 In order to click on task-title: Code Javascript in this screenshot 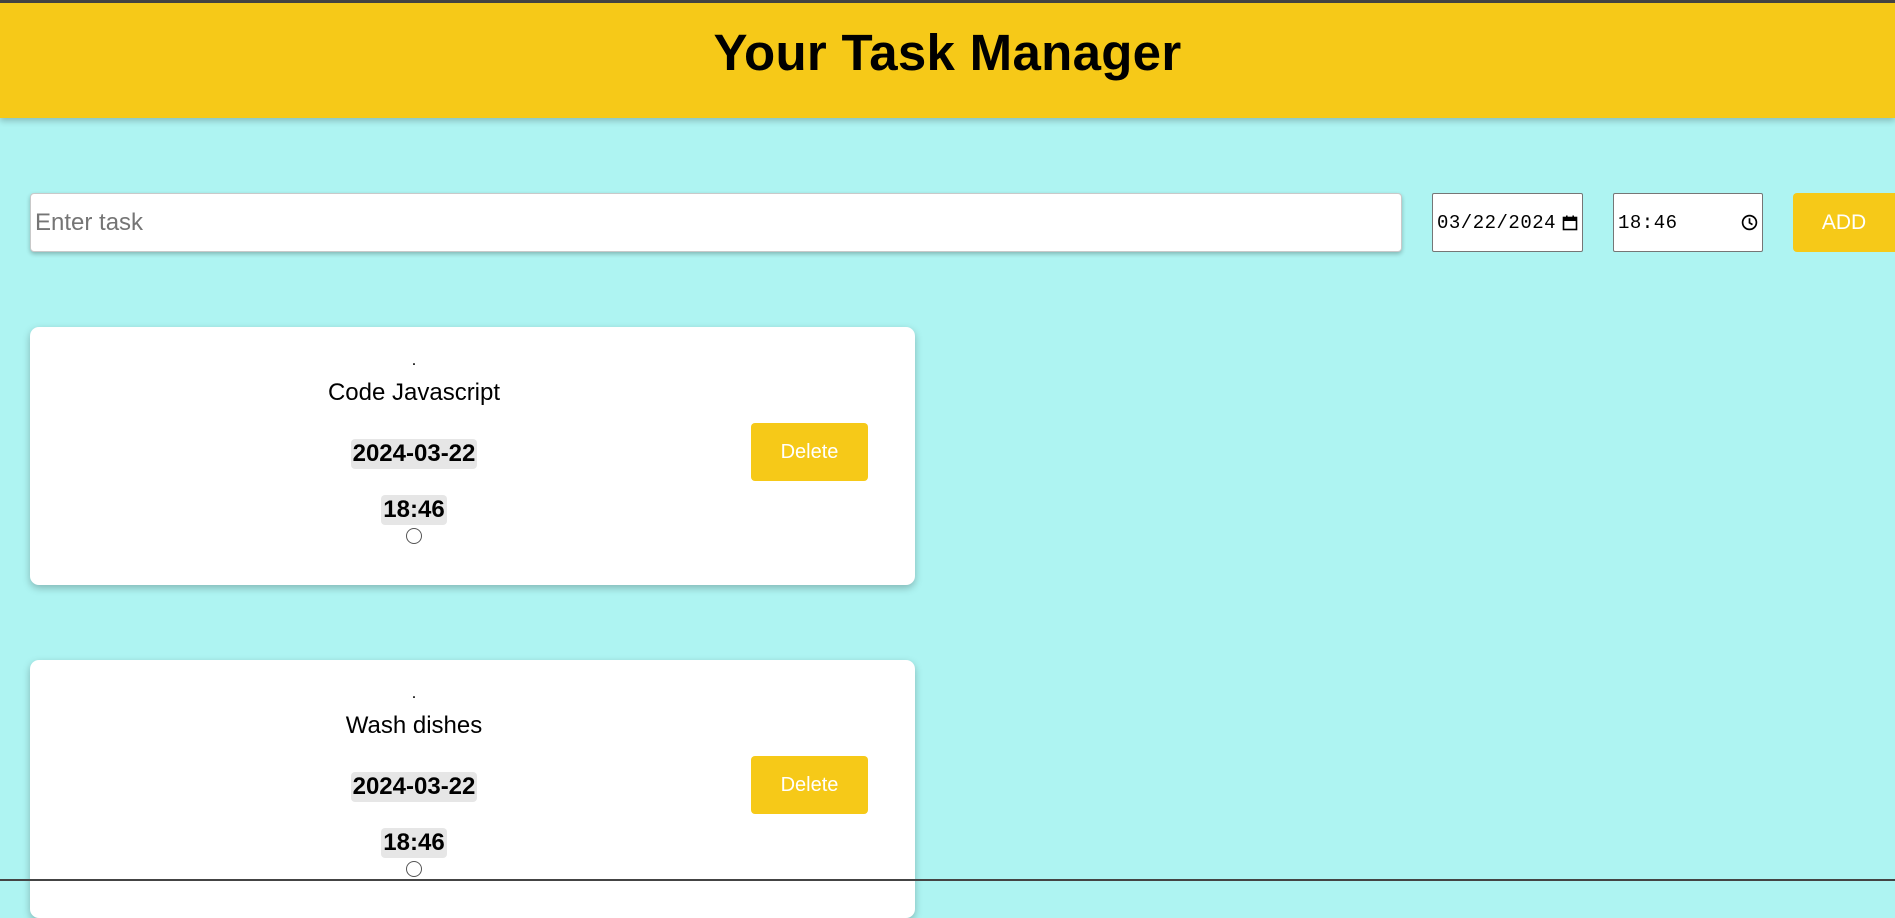, I will do `click(414, 392)`.